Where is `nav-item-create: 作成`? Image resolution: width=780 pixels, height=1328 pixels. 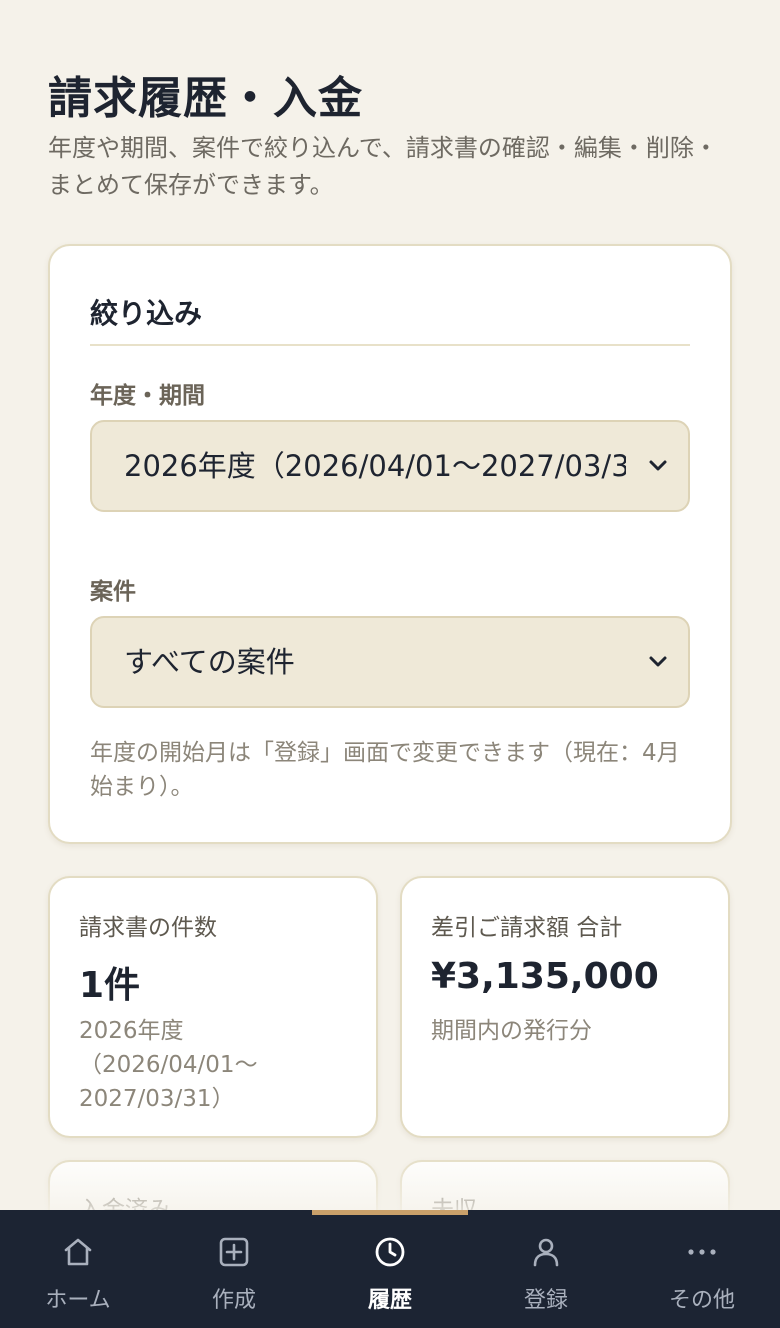
nav-item-create: 作成 is located at coordinates (234, 1269).